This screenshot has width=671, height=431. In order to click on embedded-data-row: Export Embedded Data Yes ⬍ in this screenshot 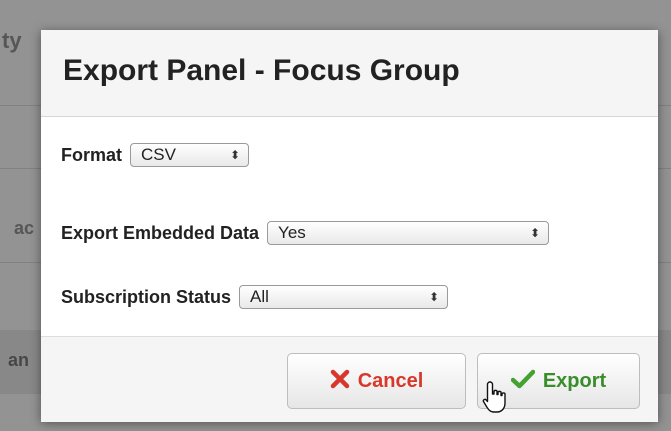, I will do `click(305, 233)`.